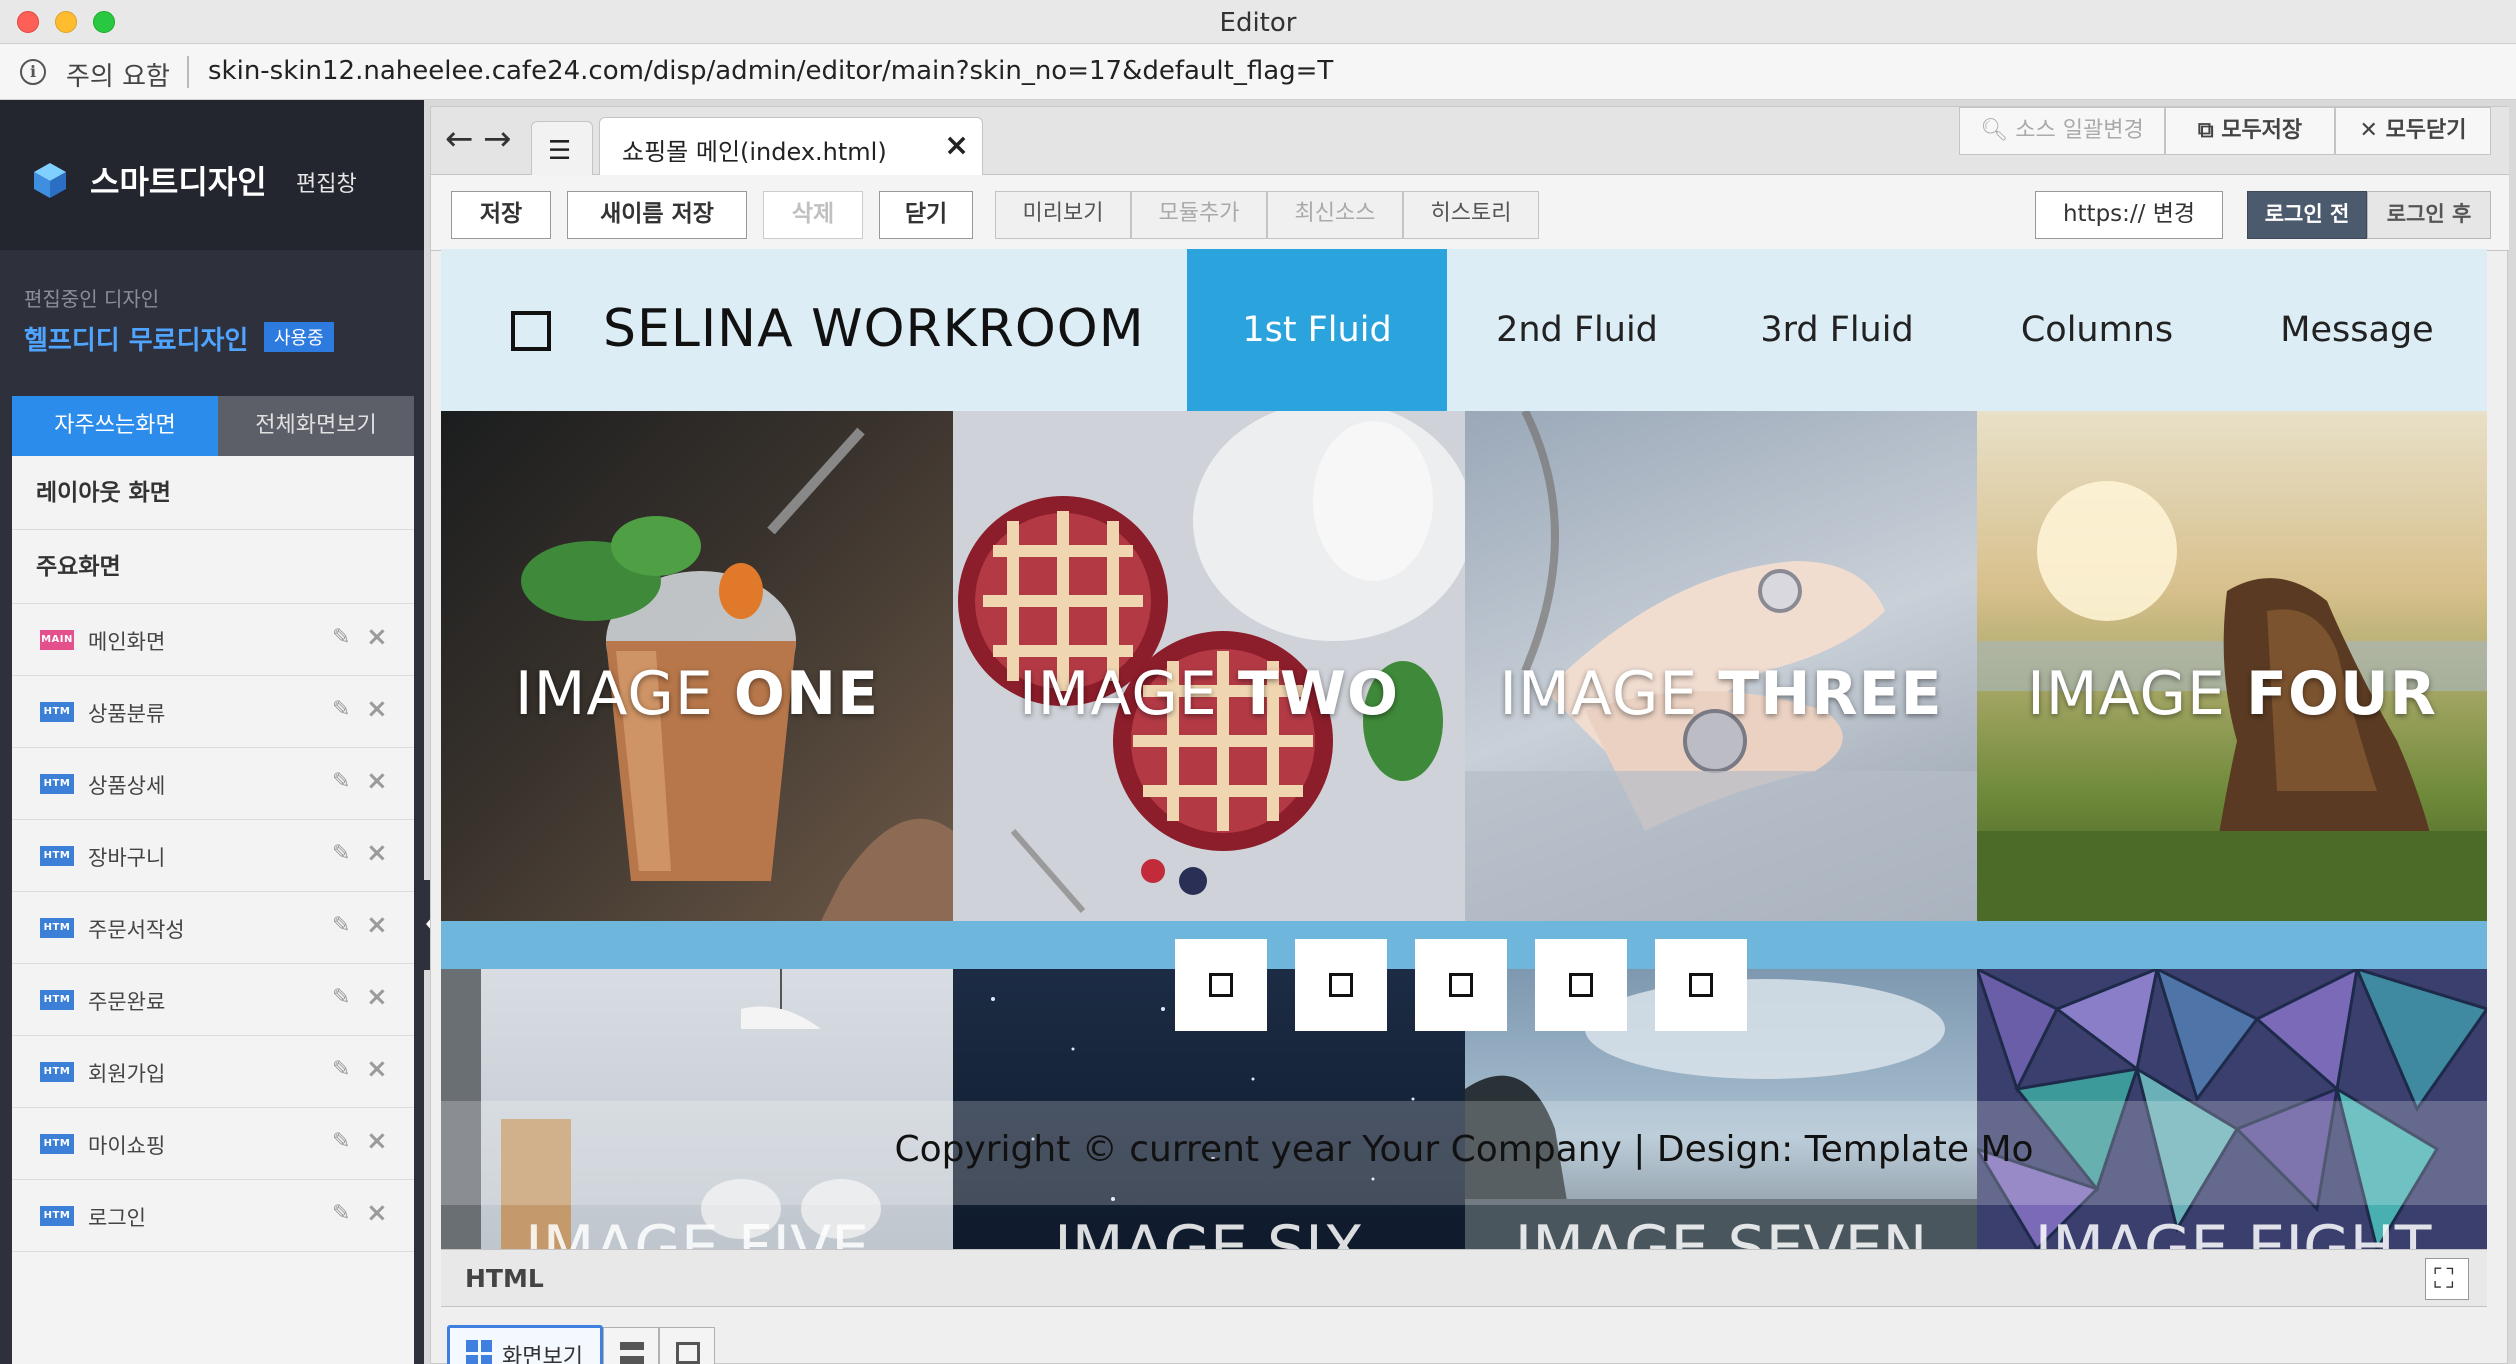 The image size is (2516, 1364). I want to click on sidebar-item: HTM 상품상세 ✎ ×, so click(213, 784).